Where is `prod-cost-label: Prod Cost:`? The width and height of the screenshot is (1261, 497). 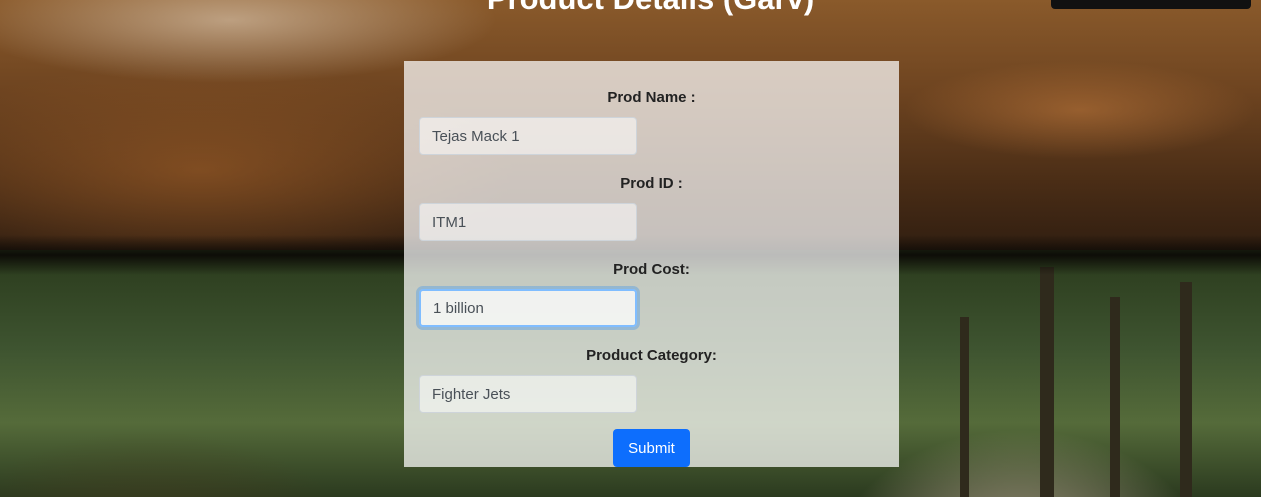 prod-cost-label: Prod Cost: is located at coordinates (651, 269).